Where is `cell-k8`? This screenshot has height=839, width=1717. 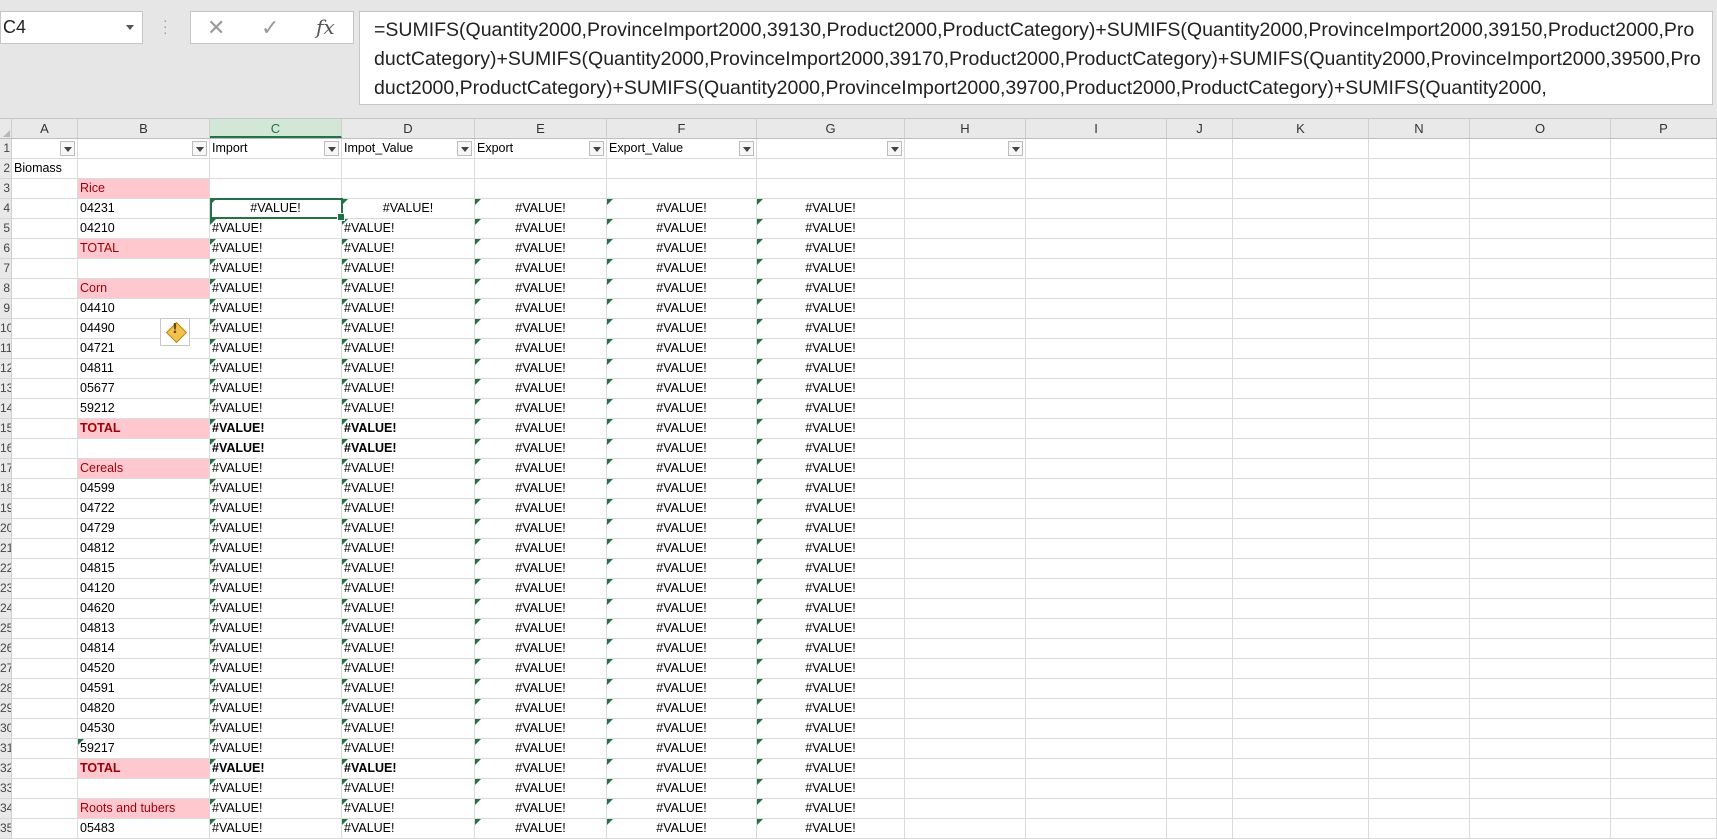
cell-k8 is located at coordinates (1301, 289).